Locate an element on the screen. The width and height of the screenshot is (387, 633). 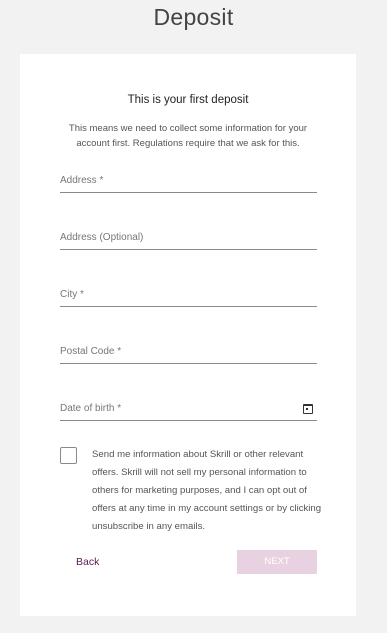
address-optional-field: Address (Optional) is located at coordinates (188, 238).